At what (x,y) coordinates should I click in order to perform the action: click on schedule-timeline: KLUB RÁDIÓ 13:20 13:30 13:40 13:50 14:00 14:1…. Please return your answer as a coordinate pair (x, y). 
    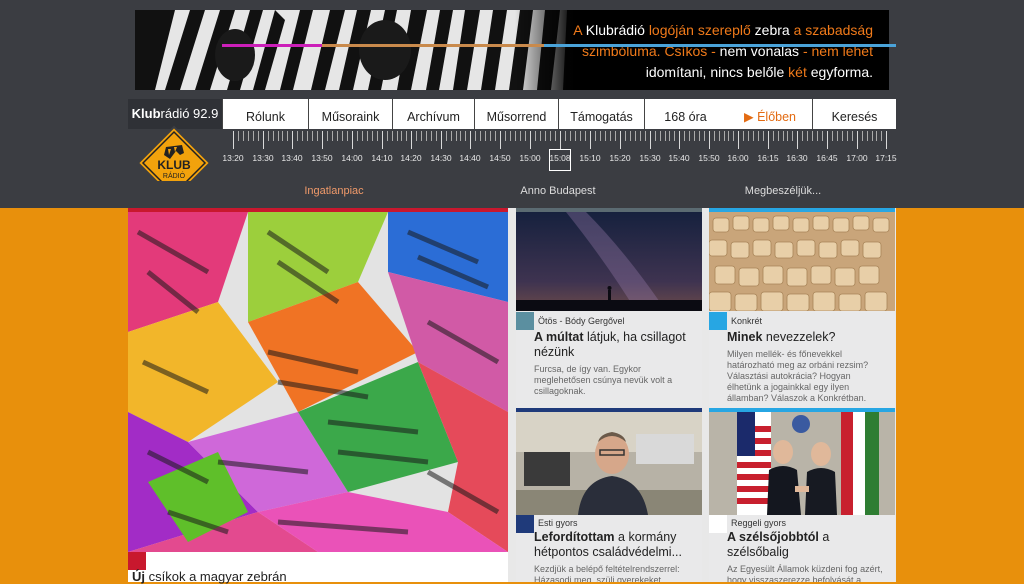
    Looking at the image, I should click on (512, 163).